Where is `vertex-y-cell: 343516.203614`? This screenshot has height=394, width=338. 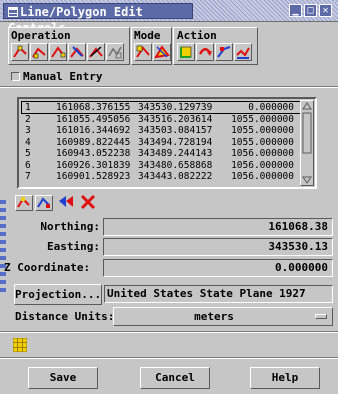
vertex-y-cell: 343516.203614 is located at coordinates (175, 119).